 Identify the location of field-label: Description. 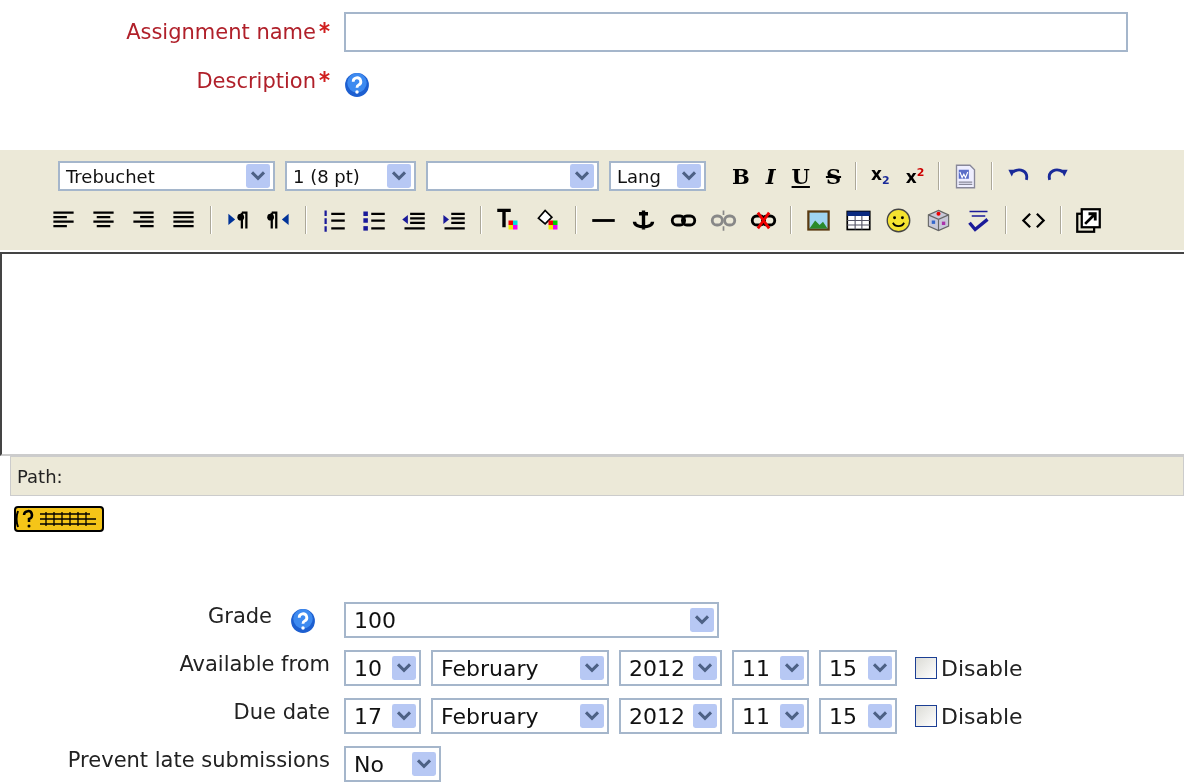
(256, 81).